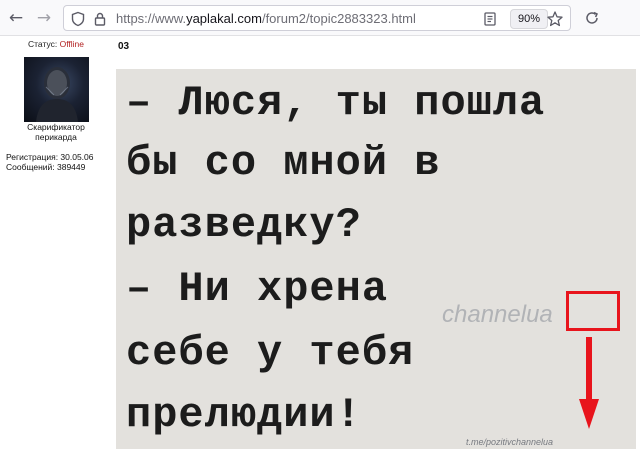 This screenshot has height=452, width=640. What do you see at coordinates (244, 225) in the screenshot?
I see `post-text-line: разведку?` at bounding box center [244, 225].